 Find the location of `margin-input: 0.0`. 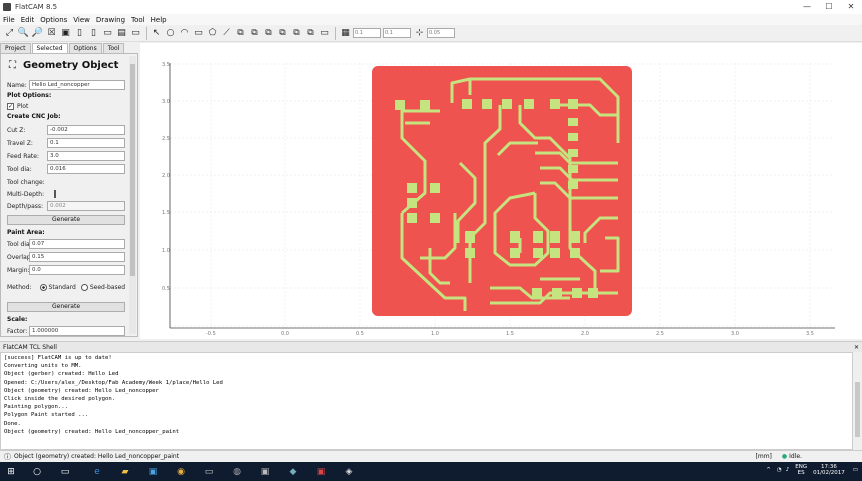

margin-input: 0.0 is located at coordinates (77, 270).